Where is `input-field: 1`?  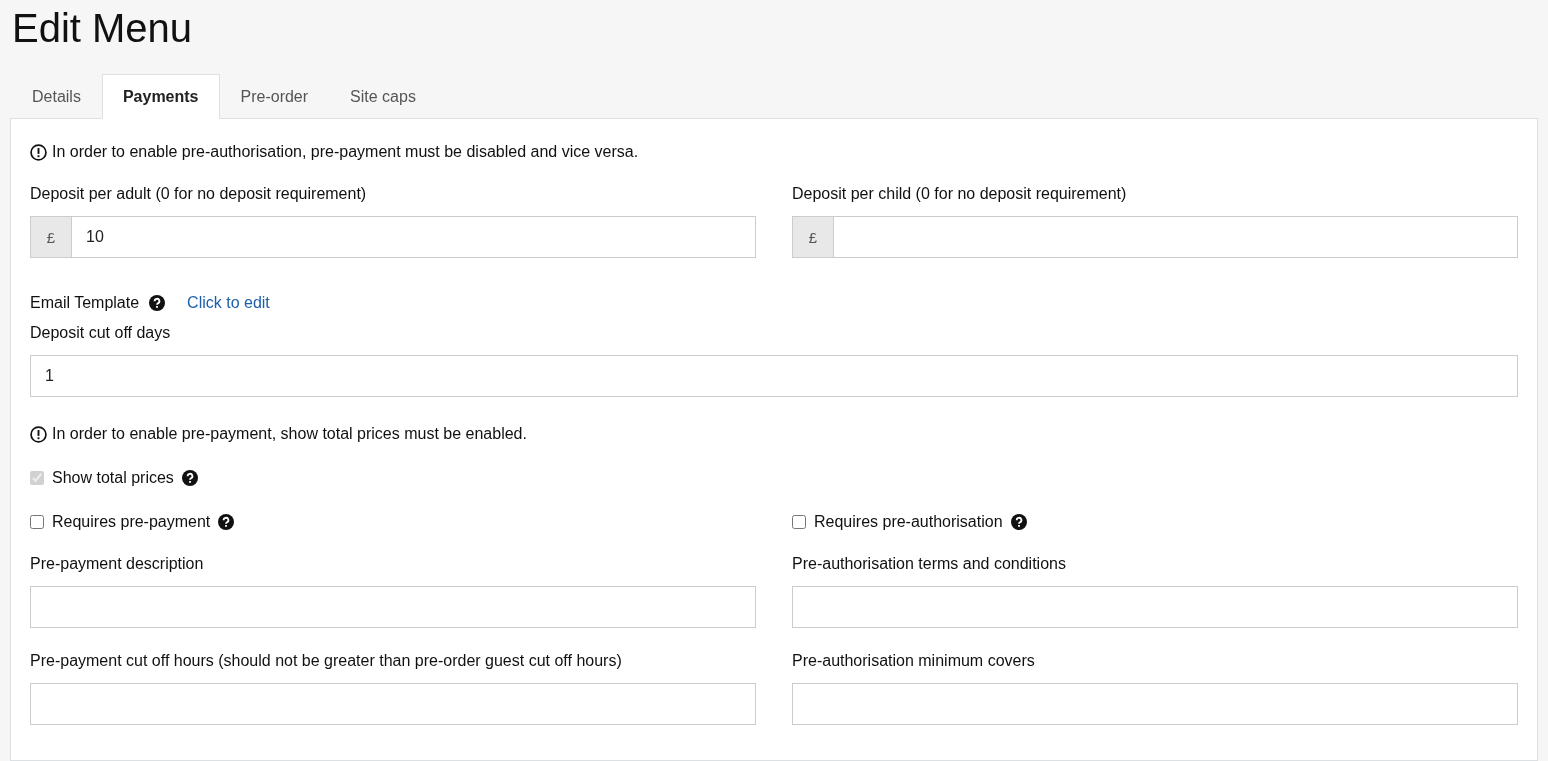 input-field: 1 is located at coordinates (774, 376).